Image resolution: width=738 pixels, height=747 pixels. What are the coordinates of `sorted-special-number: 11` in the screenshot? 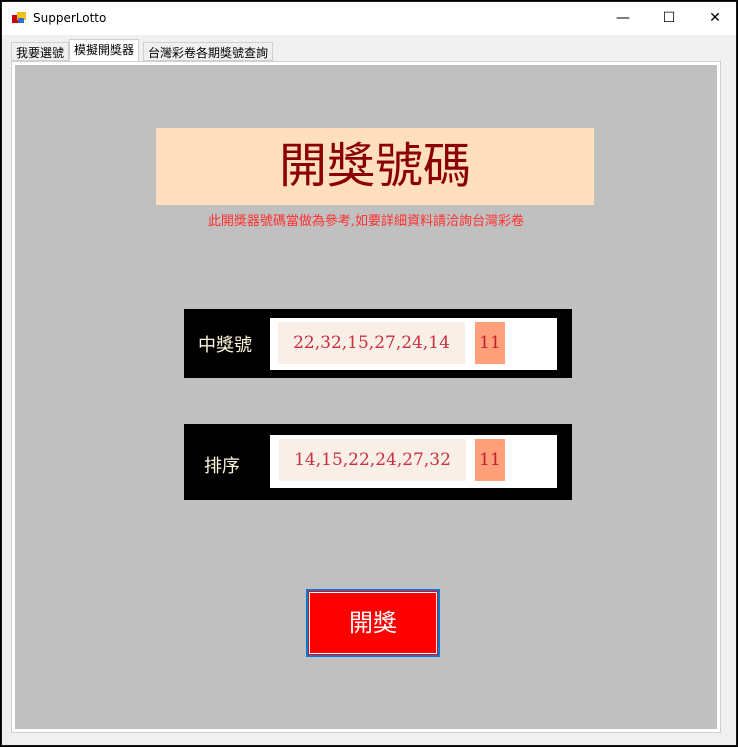 It's located at (490, 460).